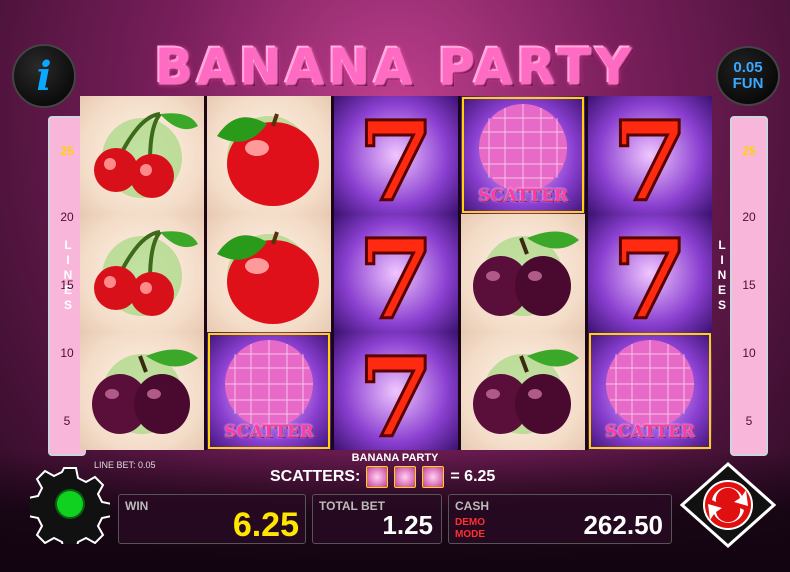 The width and height of the screenshot is (790, 572). I want to click on denomination-value: 0.05, so click(748, 67).